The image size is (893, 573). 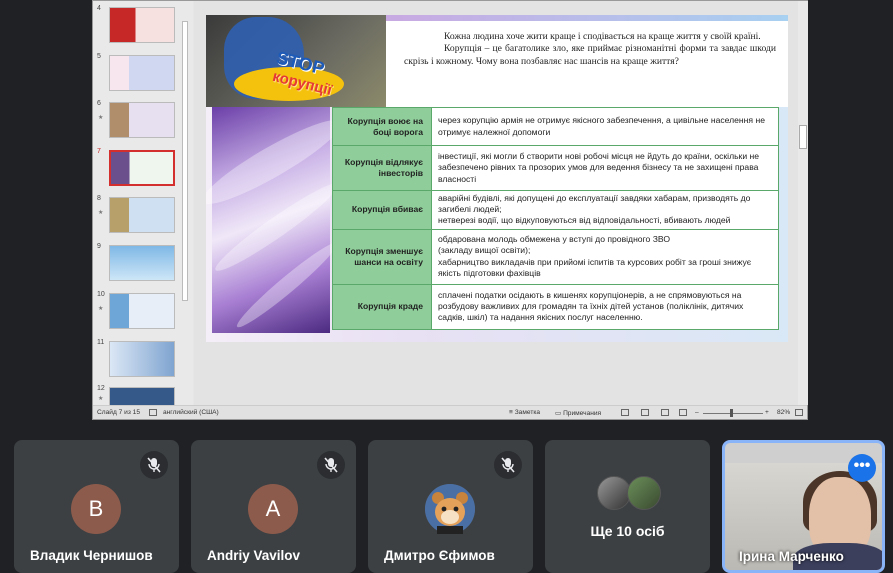 I want to click on zoom-slider-handle, so click(x=731, y=413).